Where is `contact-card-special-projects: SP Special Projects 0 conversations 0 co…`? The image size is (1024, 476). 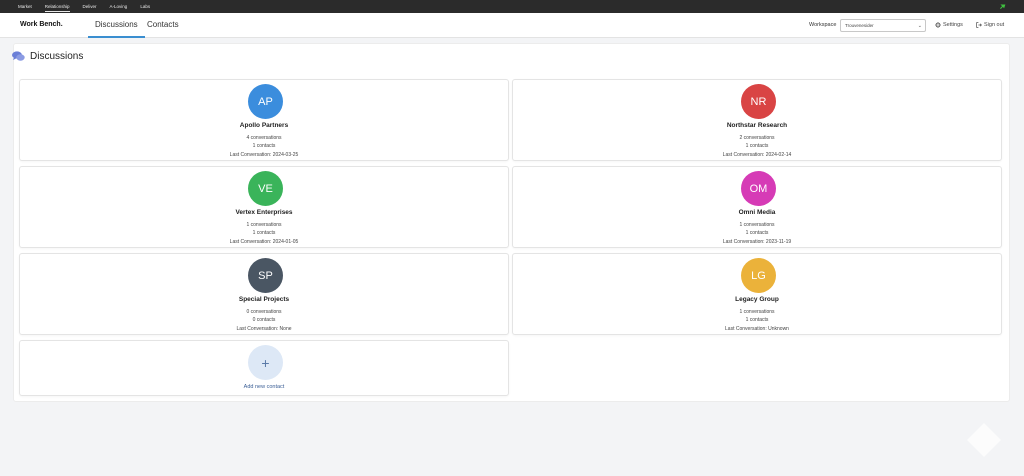
contact-card-special-projects: SP Special Projects 0 conversations 0 co… is located at coordinates (264, 294).